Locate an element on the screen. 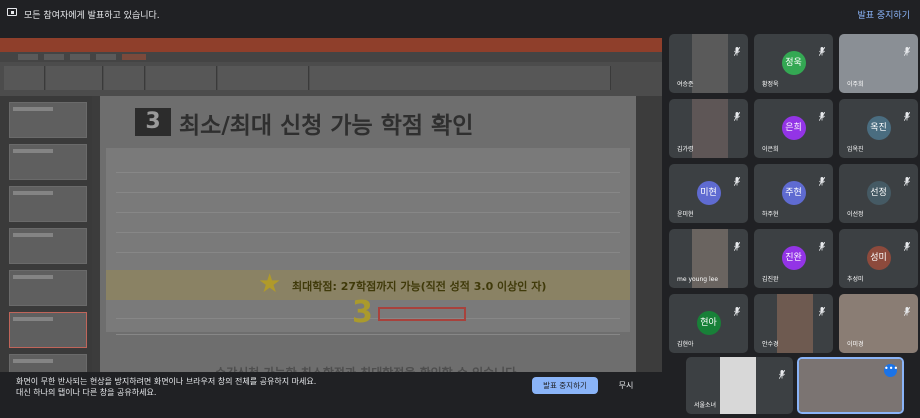 This screenshot has height=418, width=920. participant-name: 여승준 is located at coordinates (685, 84).